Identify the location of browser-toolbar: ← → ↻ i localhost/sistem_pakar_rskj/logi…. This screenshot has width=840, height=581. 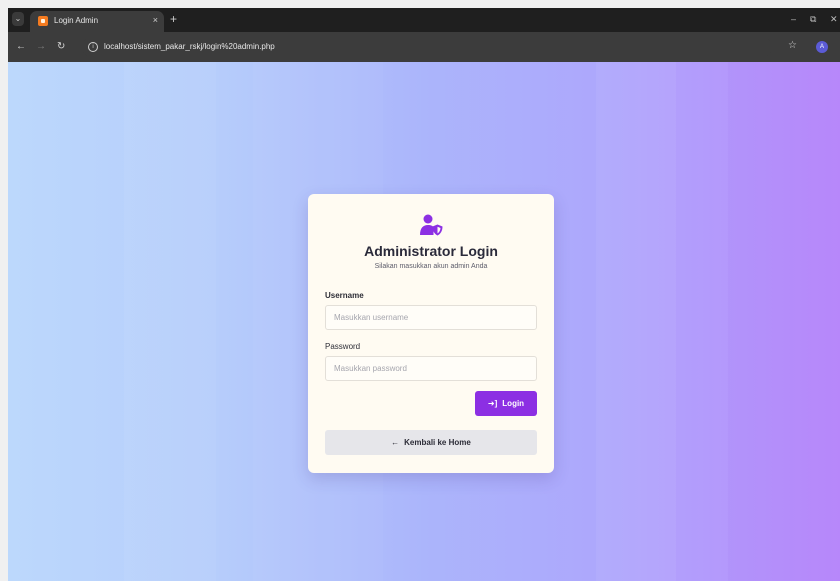
(424, 47).